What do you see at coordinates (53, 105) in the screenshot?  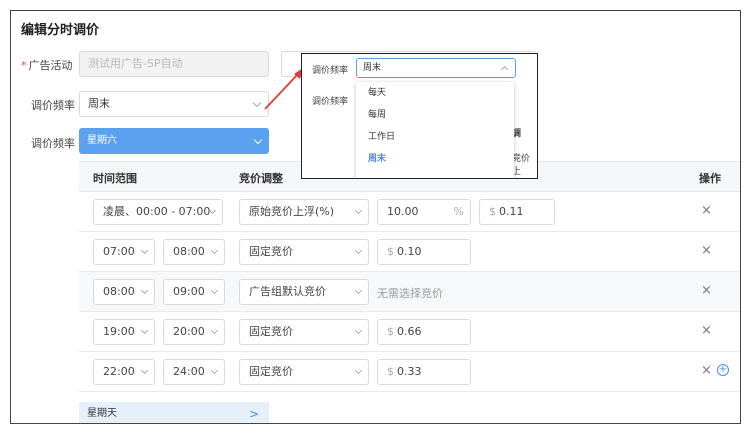 I see `freq-label: 调价频率` at bounding box center [53, 105].